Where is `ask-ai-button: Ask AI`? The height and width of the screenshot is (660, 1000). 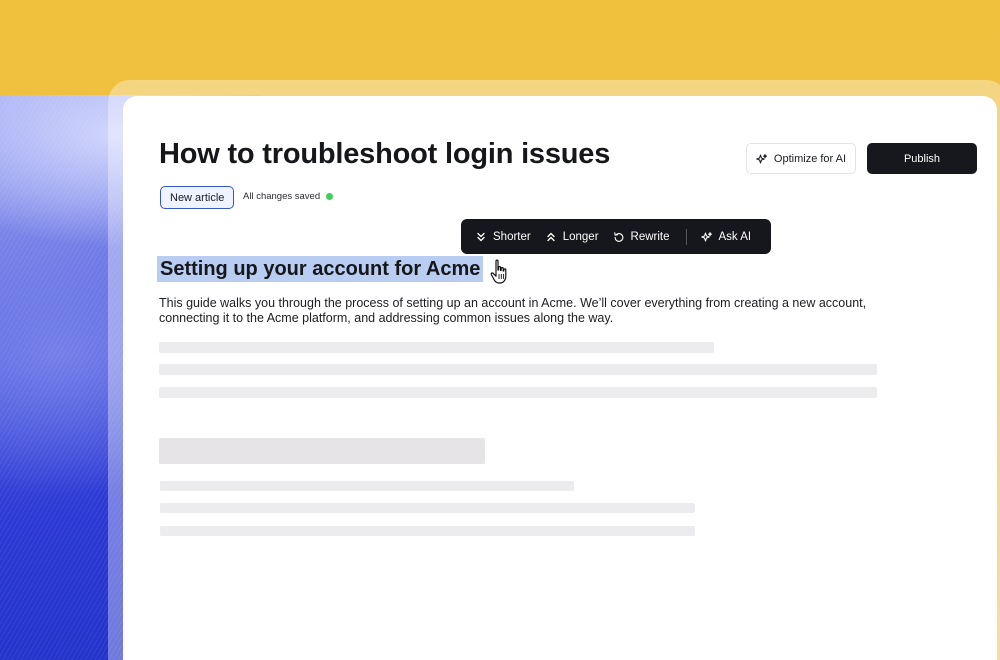
ask-ai-button: Ask AI is located at coordinates (726, 236).